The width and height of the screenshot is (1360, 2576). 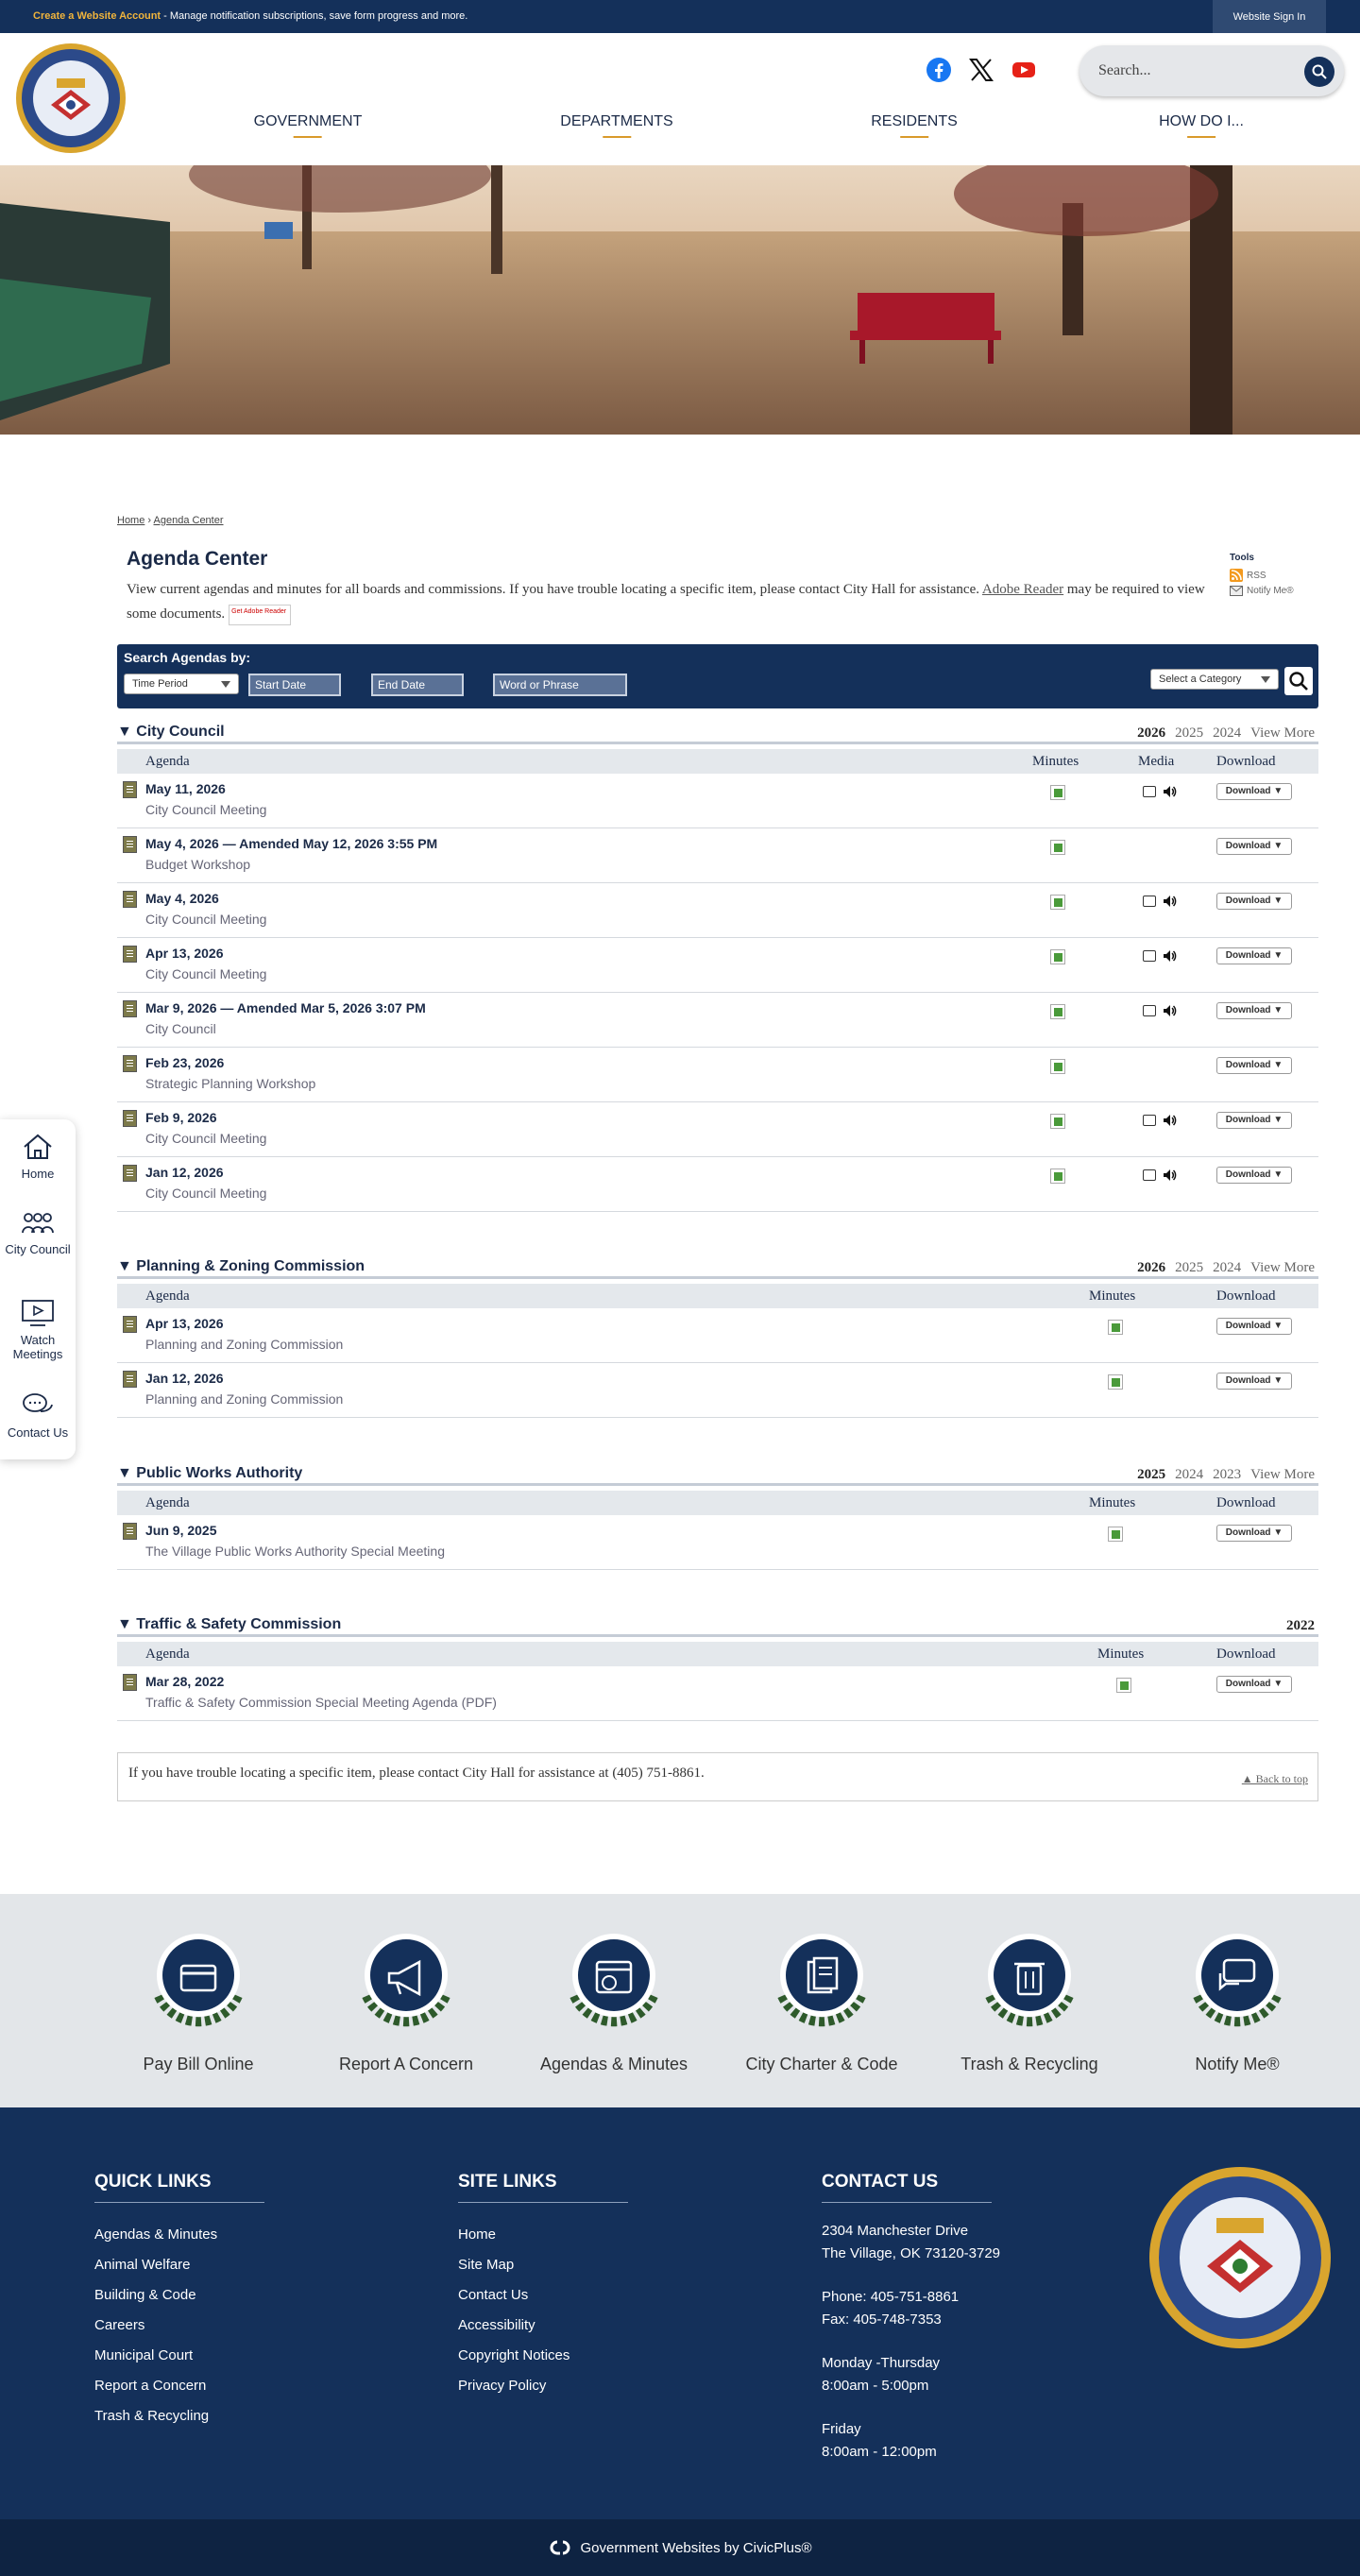 I want to click on footer-link: Animal Welfare, so click(x=179, y=2265).